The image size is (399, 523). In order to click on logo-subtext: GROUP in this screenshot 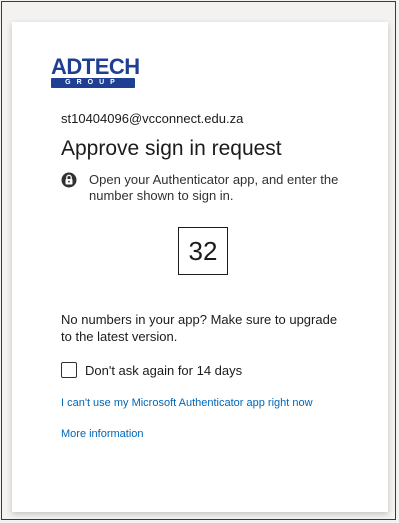, I will do `click(93, 82)`.